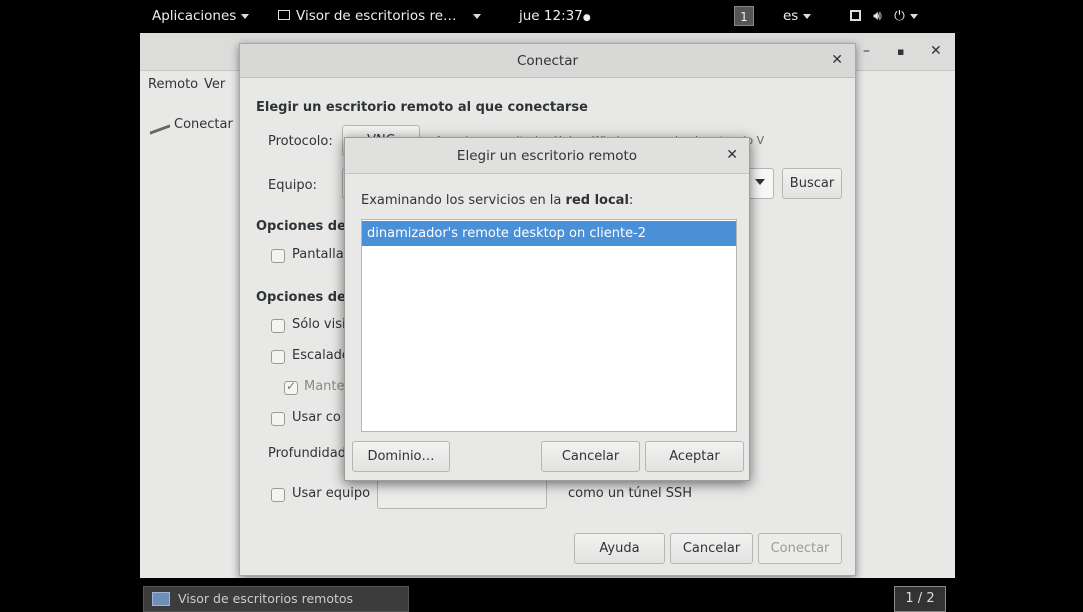 Image resolution: width=1083 pixels, height=612 pixels. Describe the element at coordinates (318, 254) in the screenshot. I see `fullscreen-label: Pantalla` at that location.